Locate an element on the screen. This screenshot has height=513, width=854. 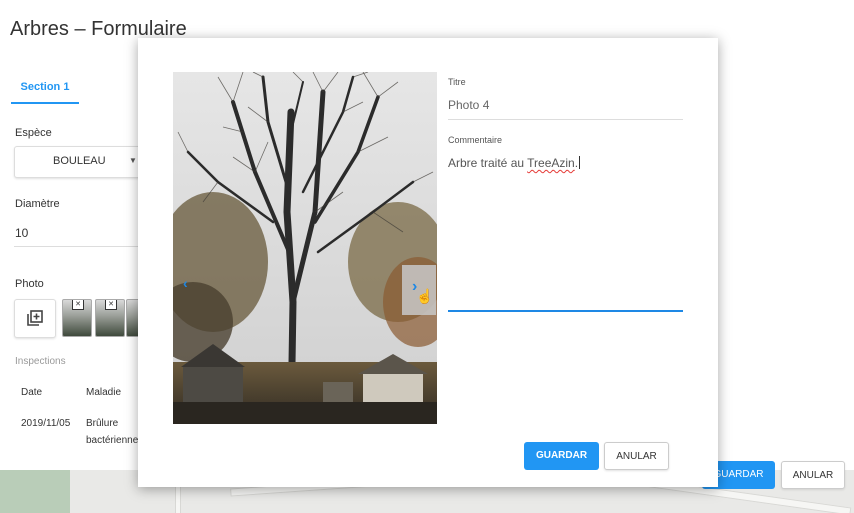
inspection-maladie-cell: Brûlure is located at coordinates (102, 423).